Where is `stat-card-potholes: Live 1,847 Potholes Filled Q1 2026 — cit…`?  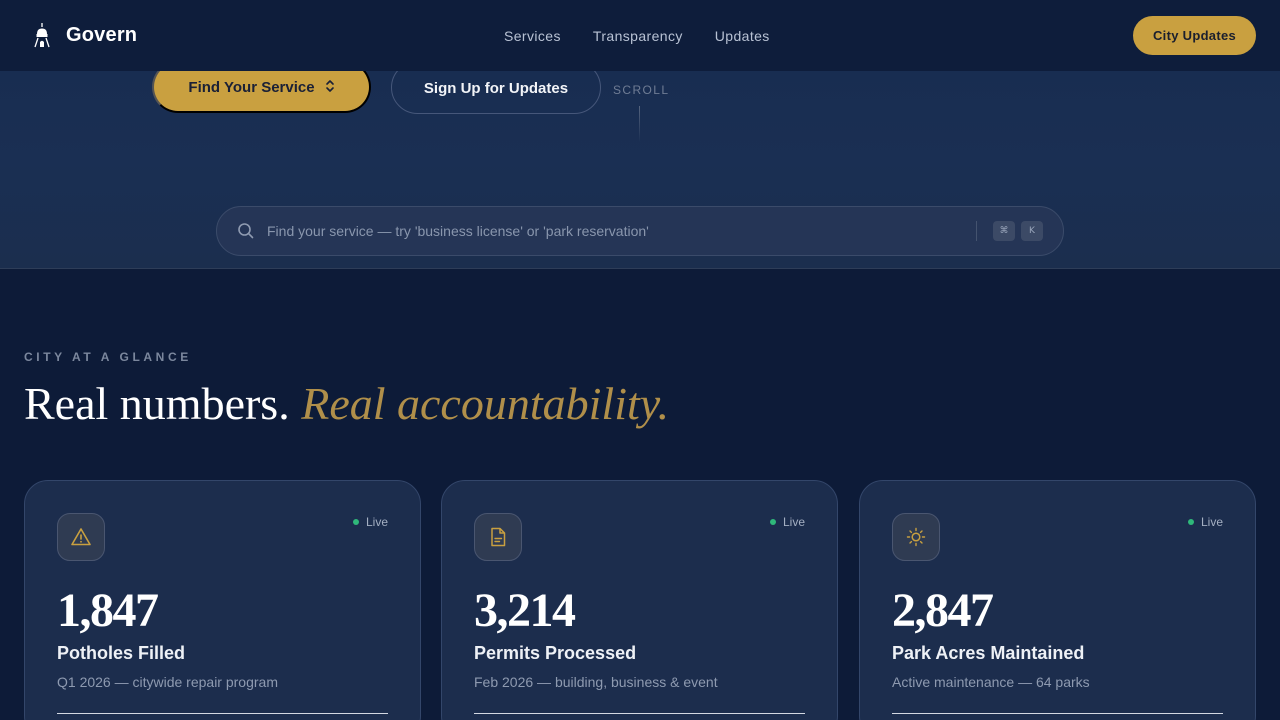
stat-card-potholes: Live 1,847 Potholes Filled Q1 2026 — cit… is located at coordinates (222, 600).